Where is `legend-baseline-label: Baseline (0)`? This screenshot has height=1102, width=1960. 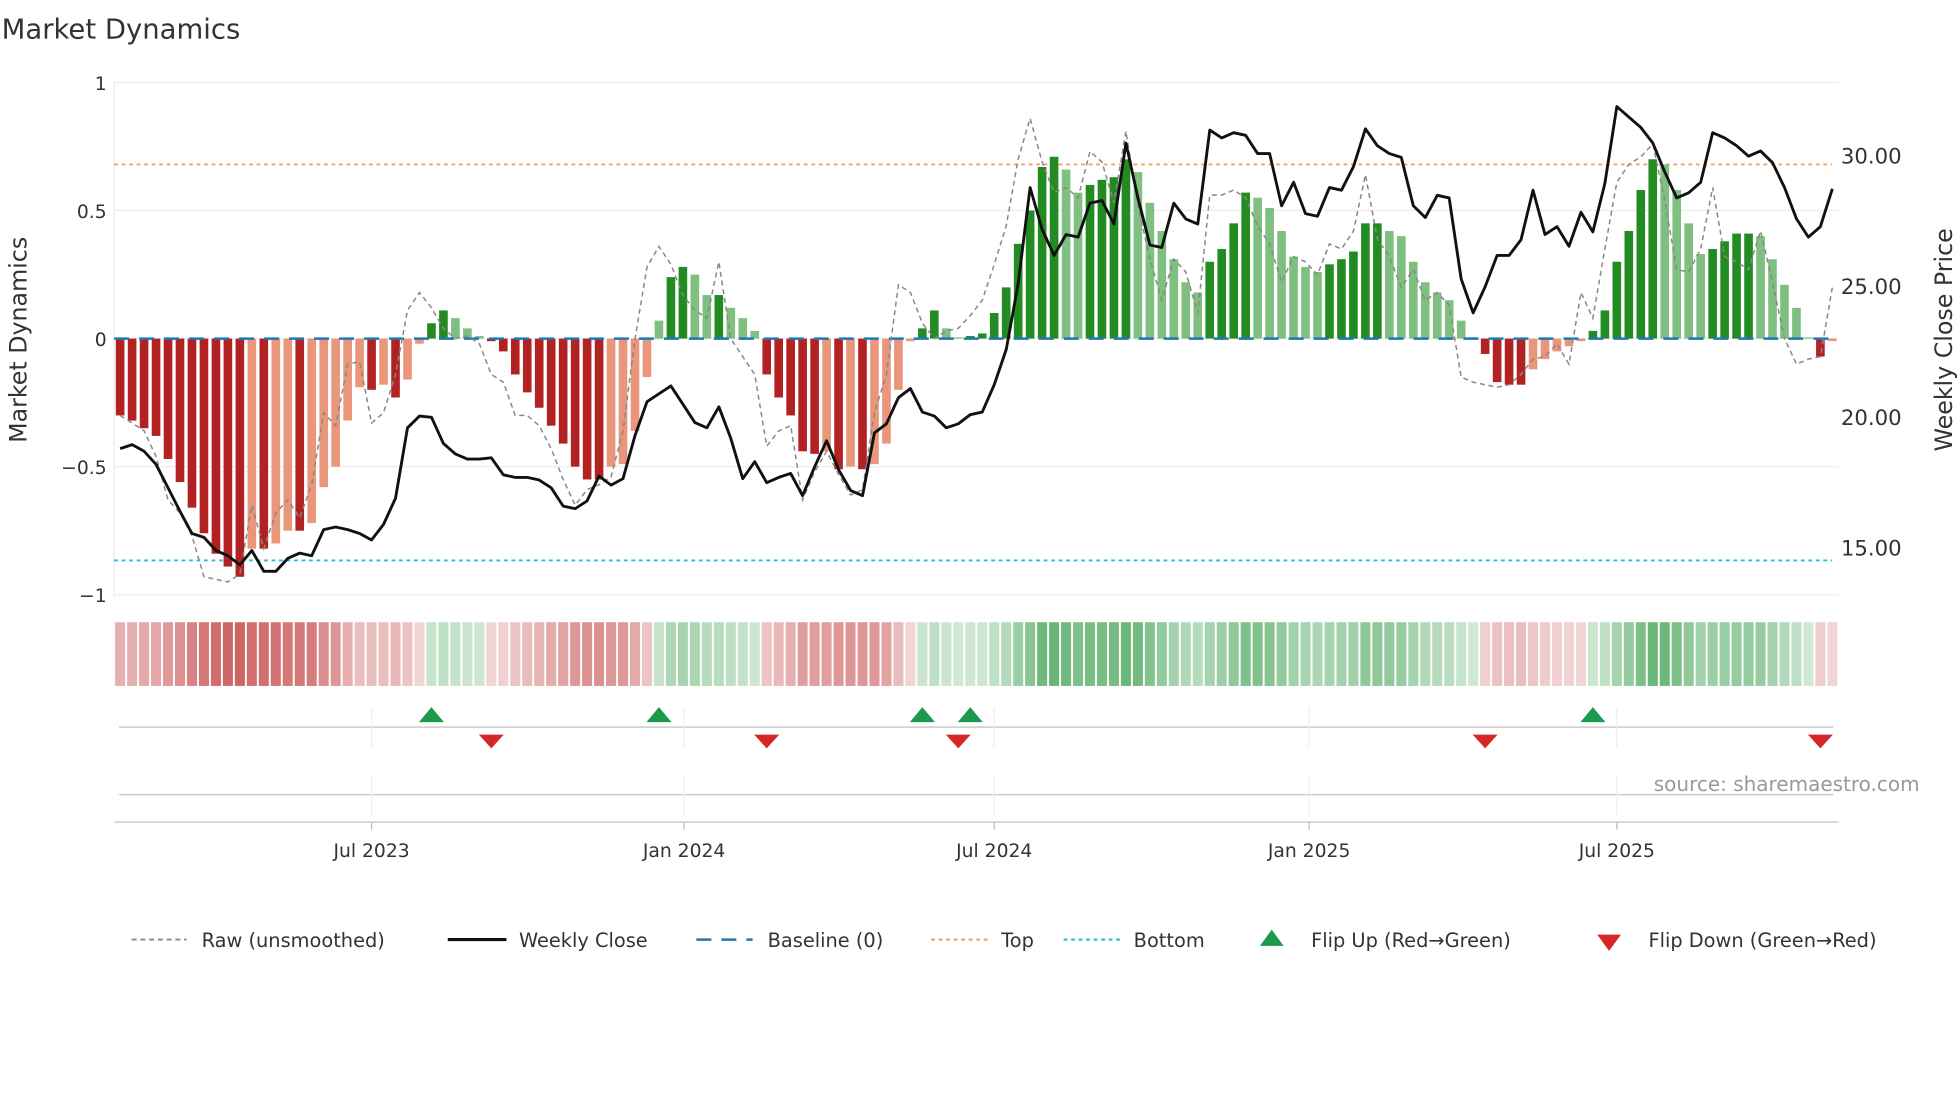 legend-baseline-label: Baseline (0) is located at coordinates (826, 940).